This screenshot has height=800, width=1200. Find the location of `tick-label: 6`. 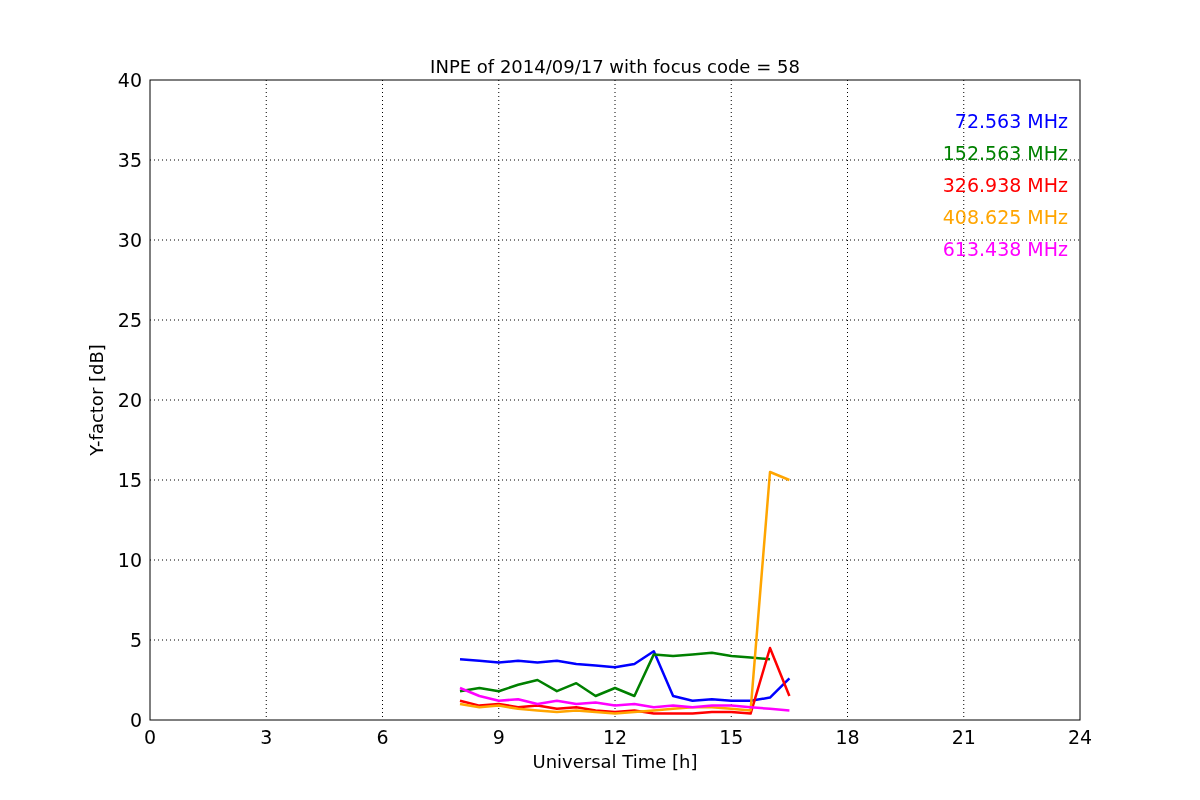

tick-label: 6 is located at coordinates (382, 737).